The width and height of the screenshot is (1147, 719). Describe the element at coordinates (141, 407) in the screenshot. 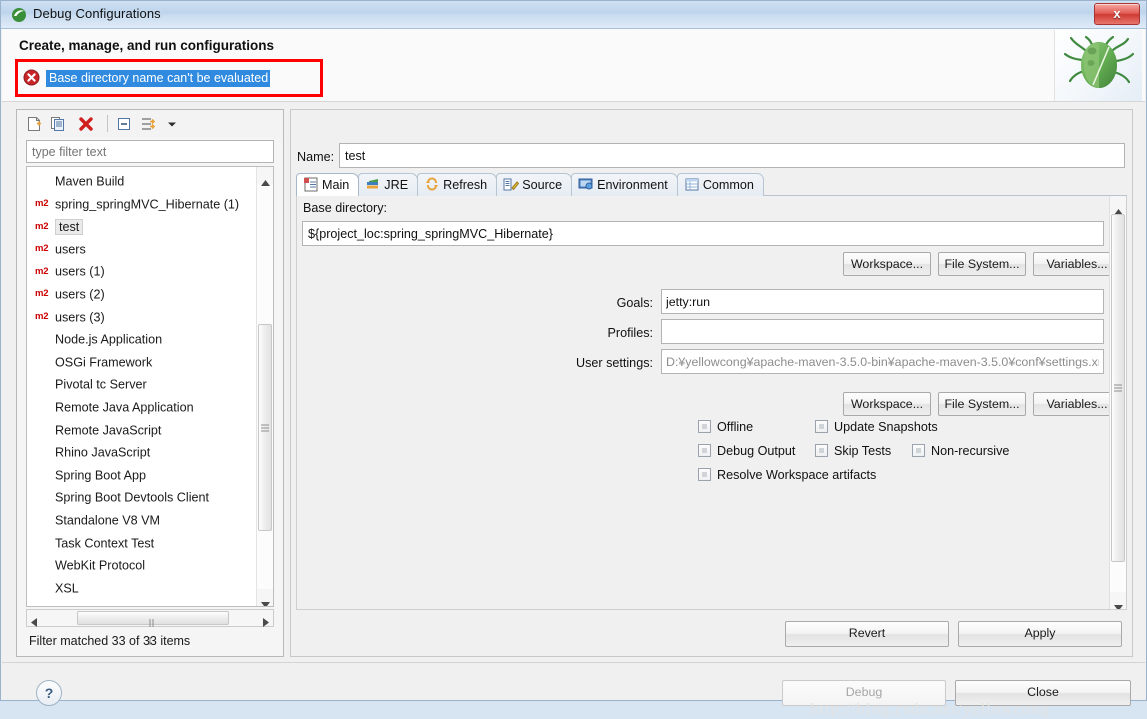

I see `configuration-list-item: Remote Java Application` at that location.